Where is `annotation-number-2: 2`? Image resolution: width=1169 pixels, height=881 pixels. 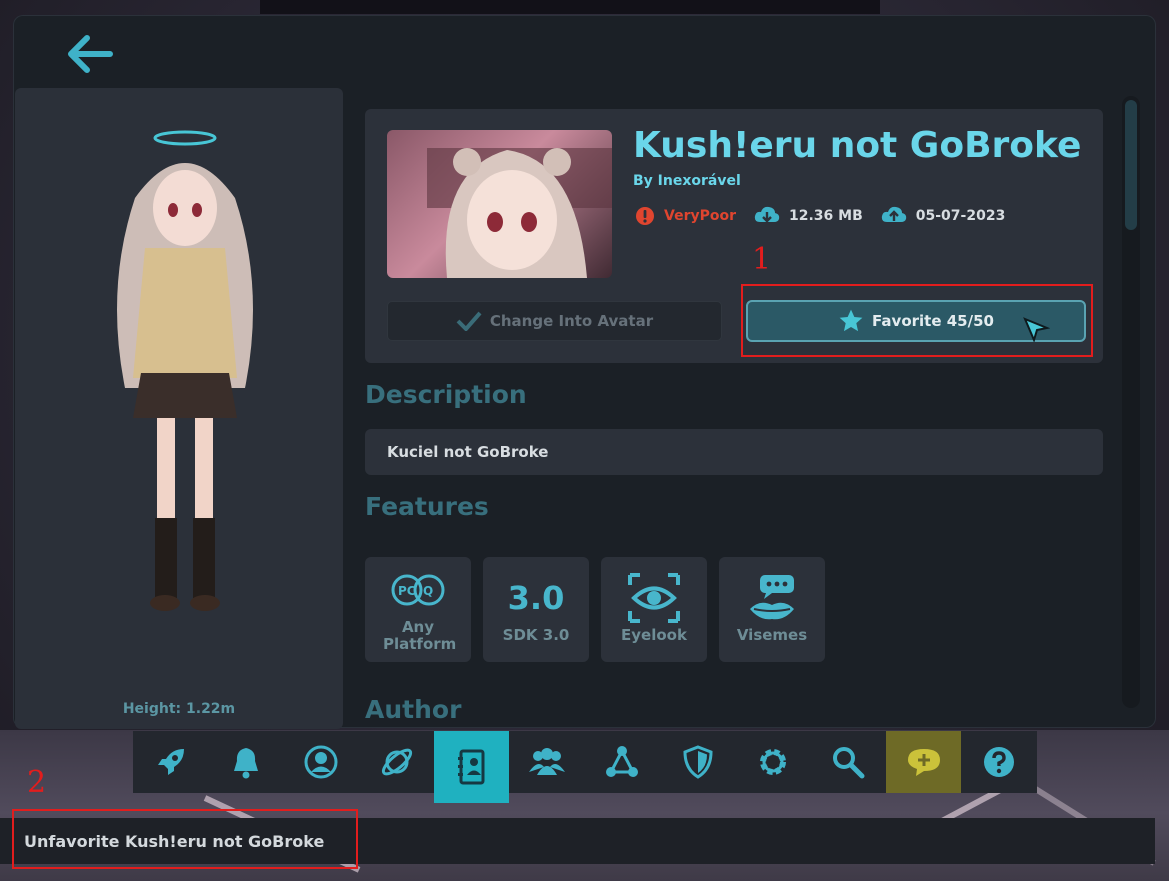 annotation-number-2: 2 is located at coordinates (37, 782).